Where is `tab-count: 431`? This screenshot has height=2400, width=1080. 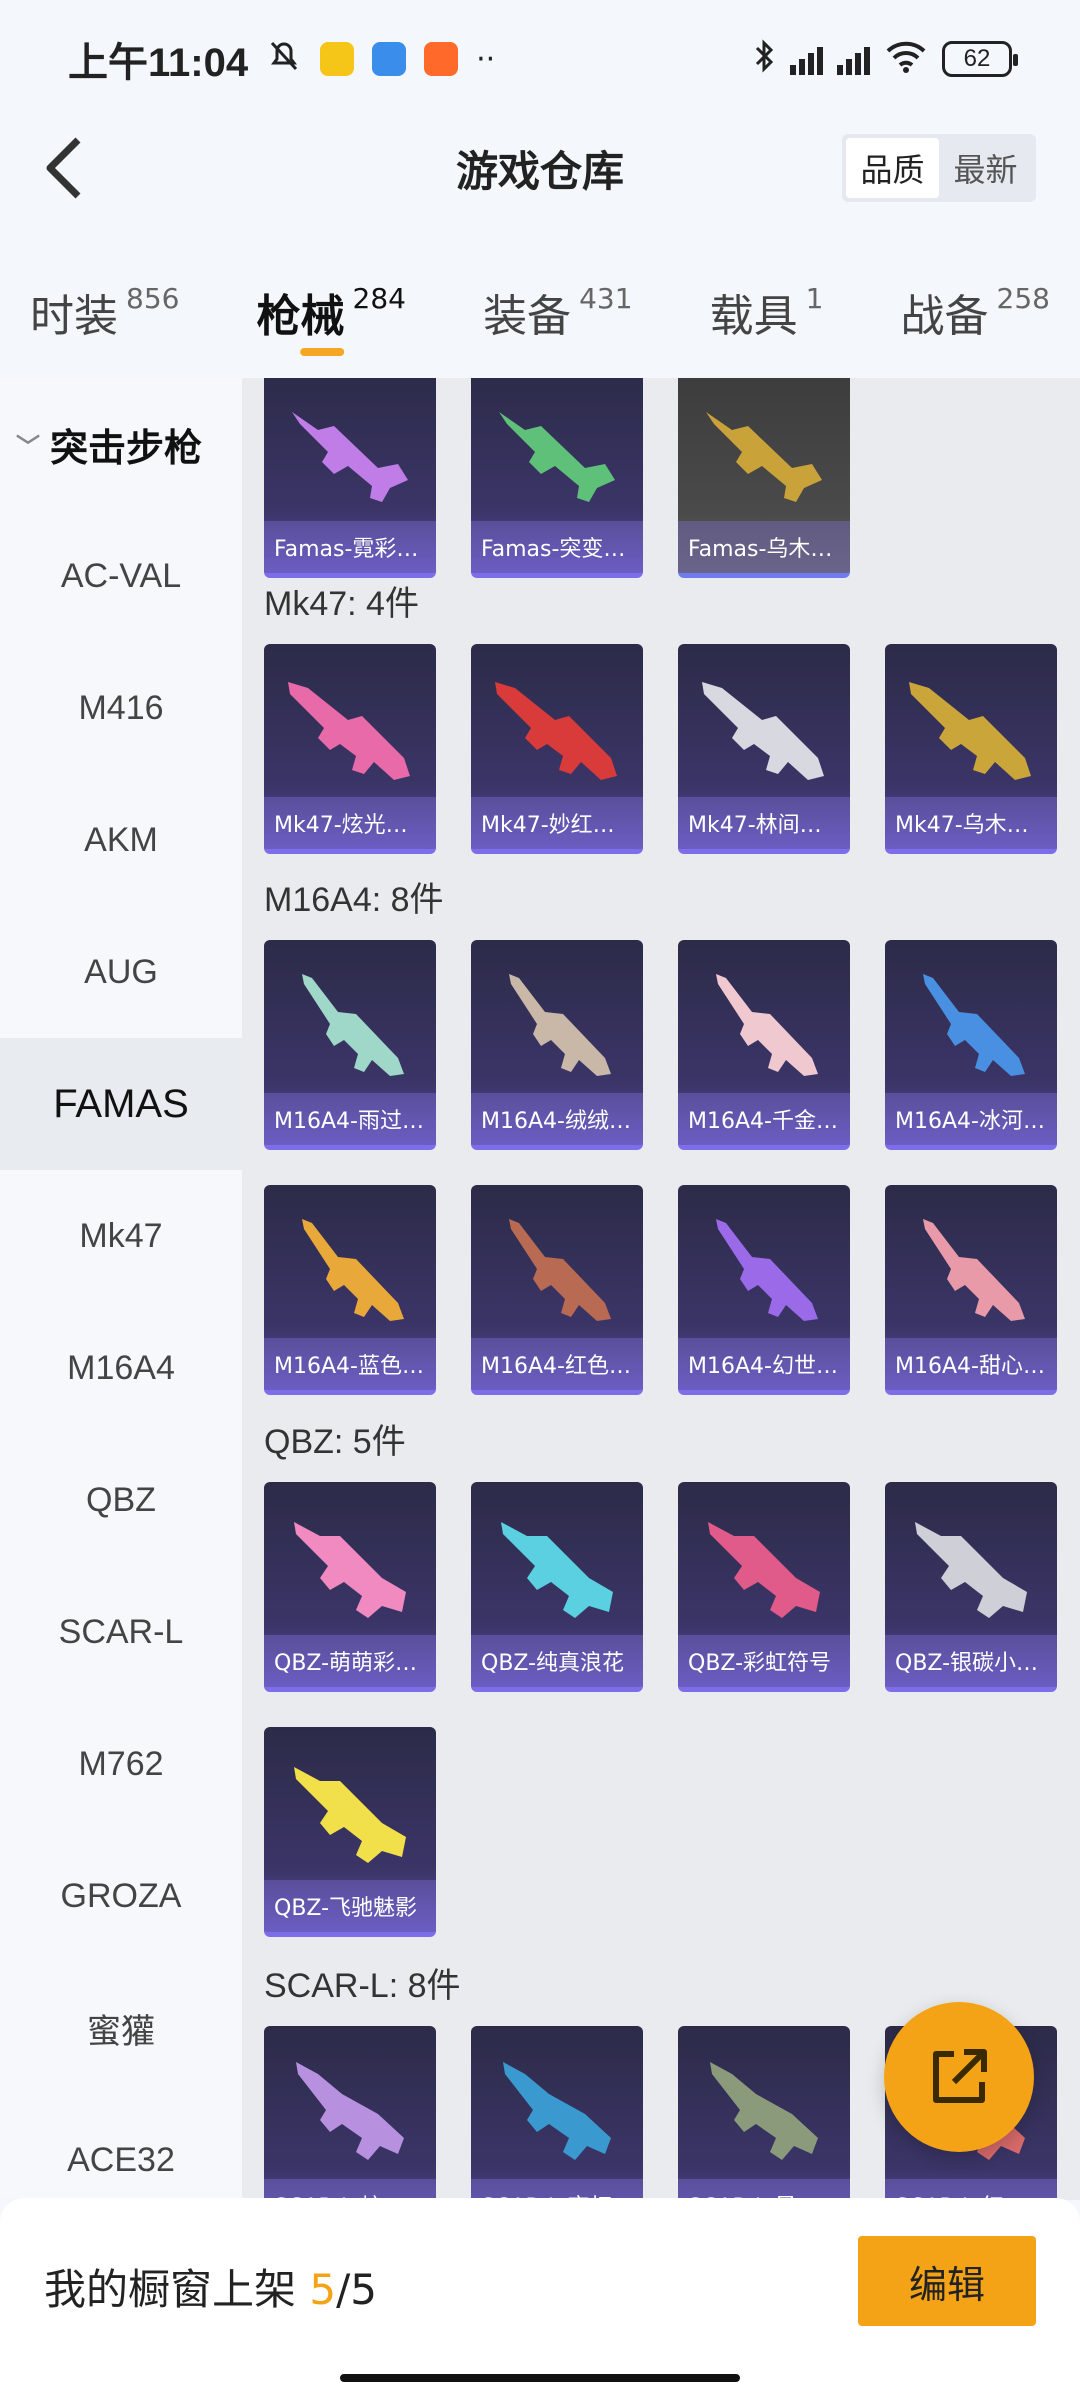
tab-count: 431 is located at coordinates (606, 298).